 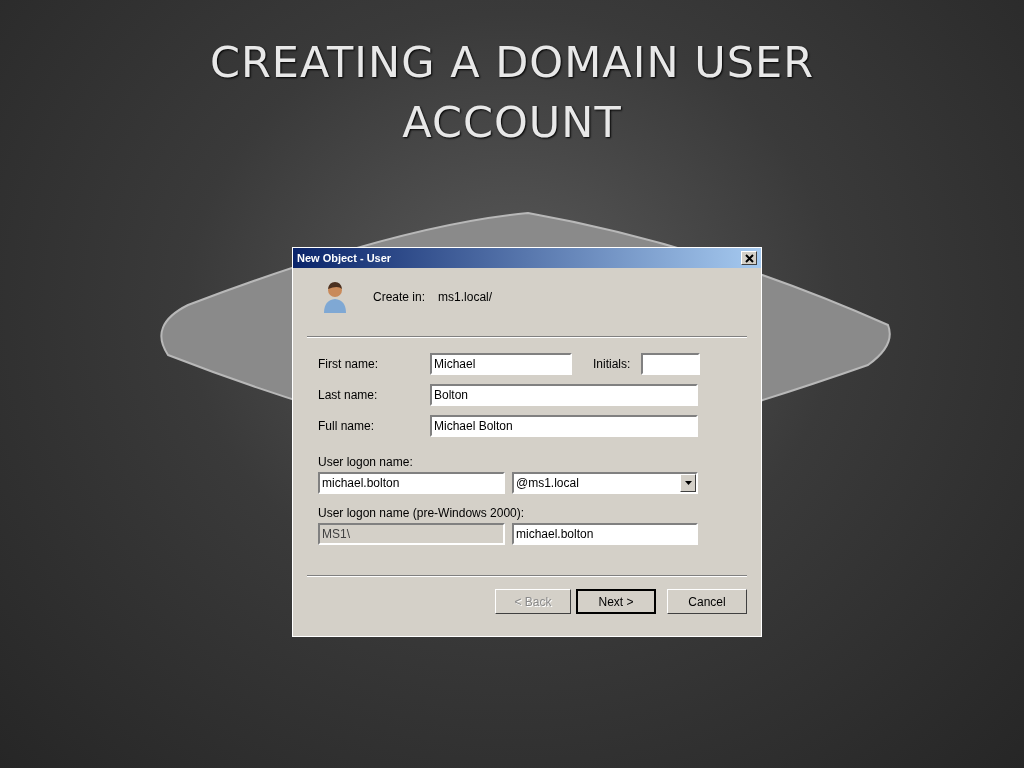 I want to click on user-icon, so click(x=335, y=297).